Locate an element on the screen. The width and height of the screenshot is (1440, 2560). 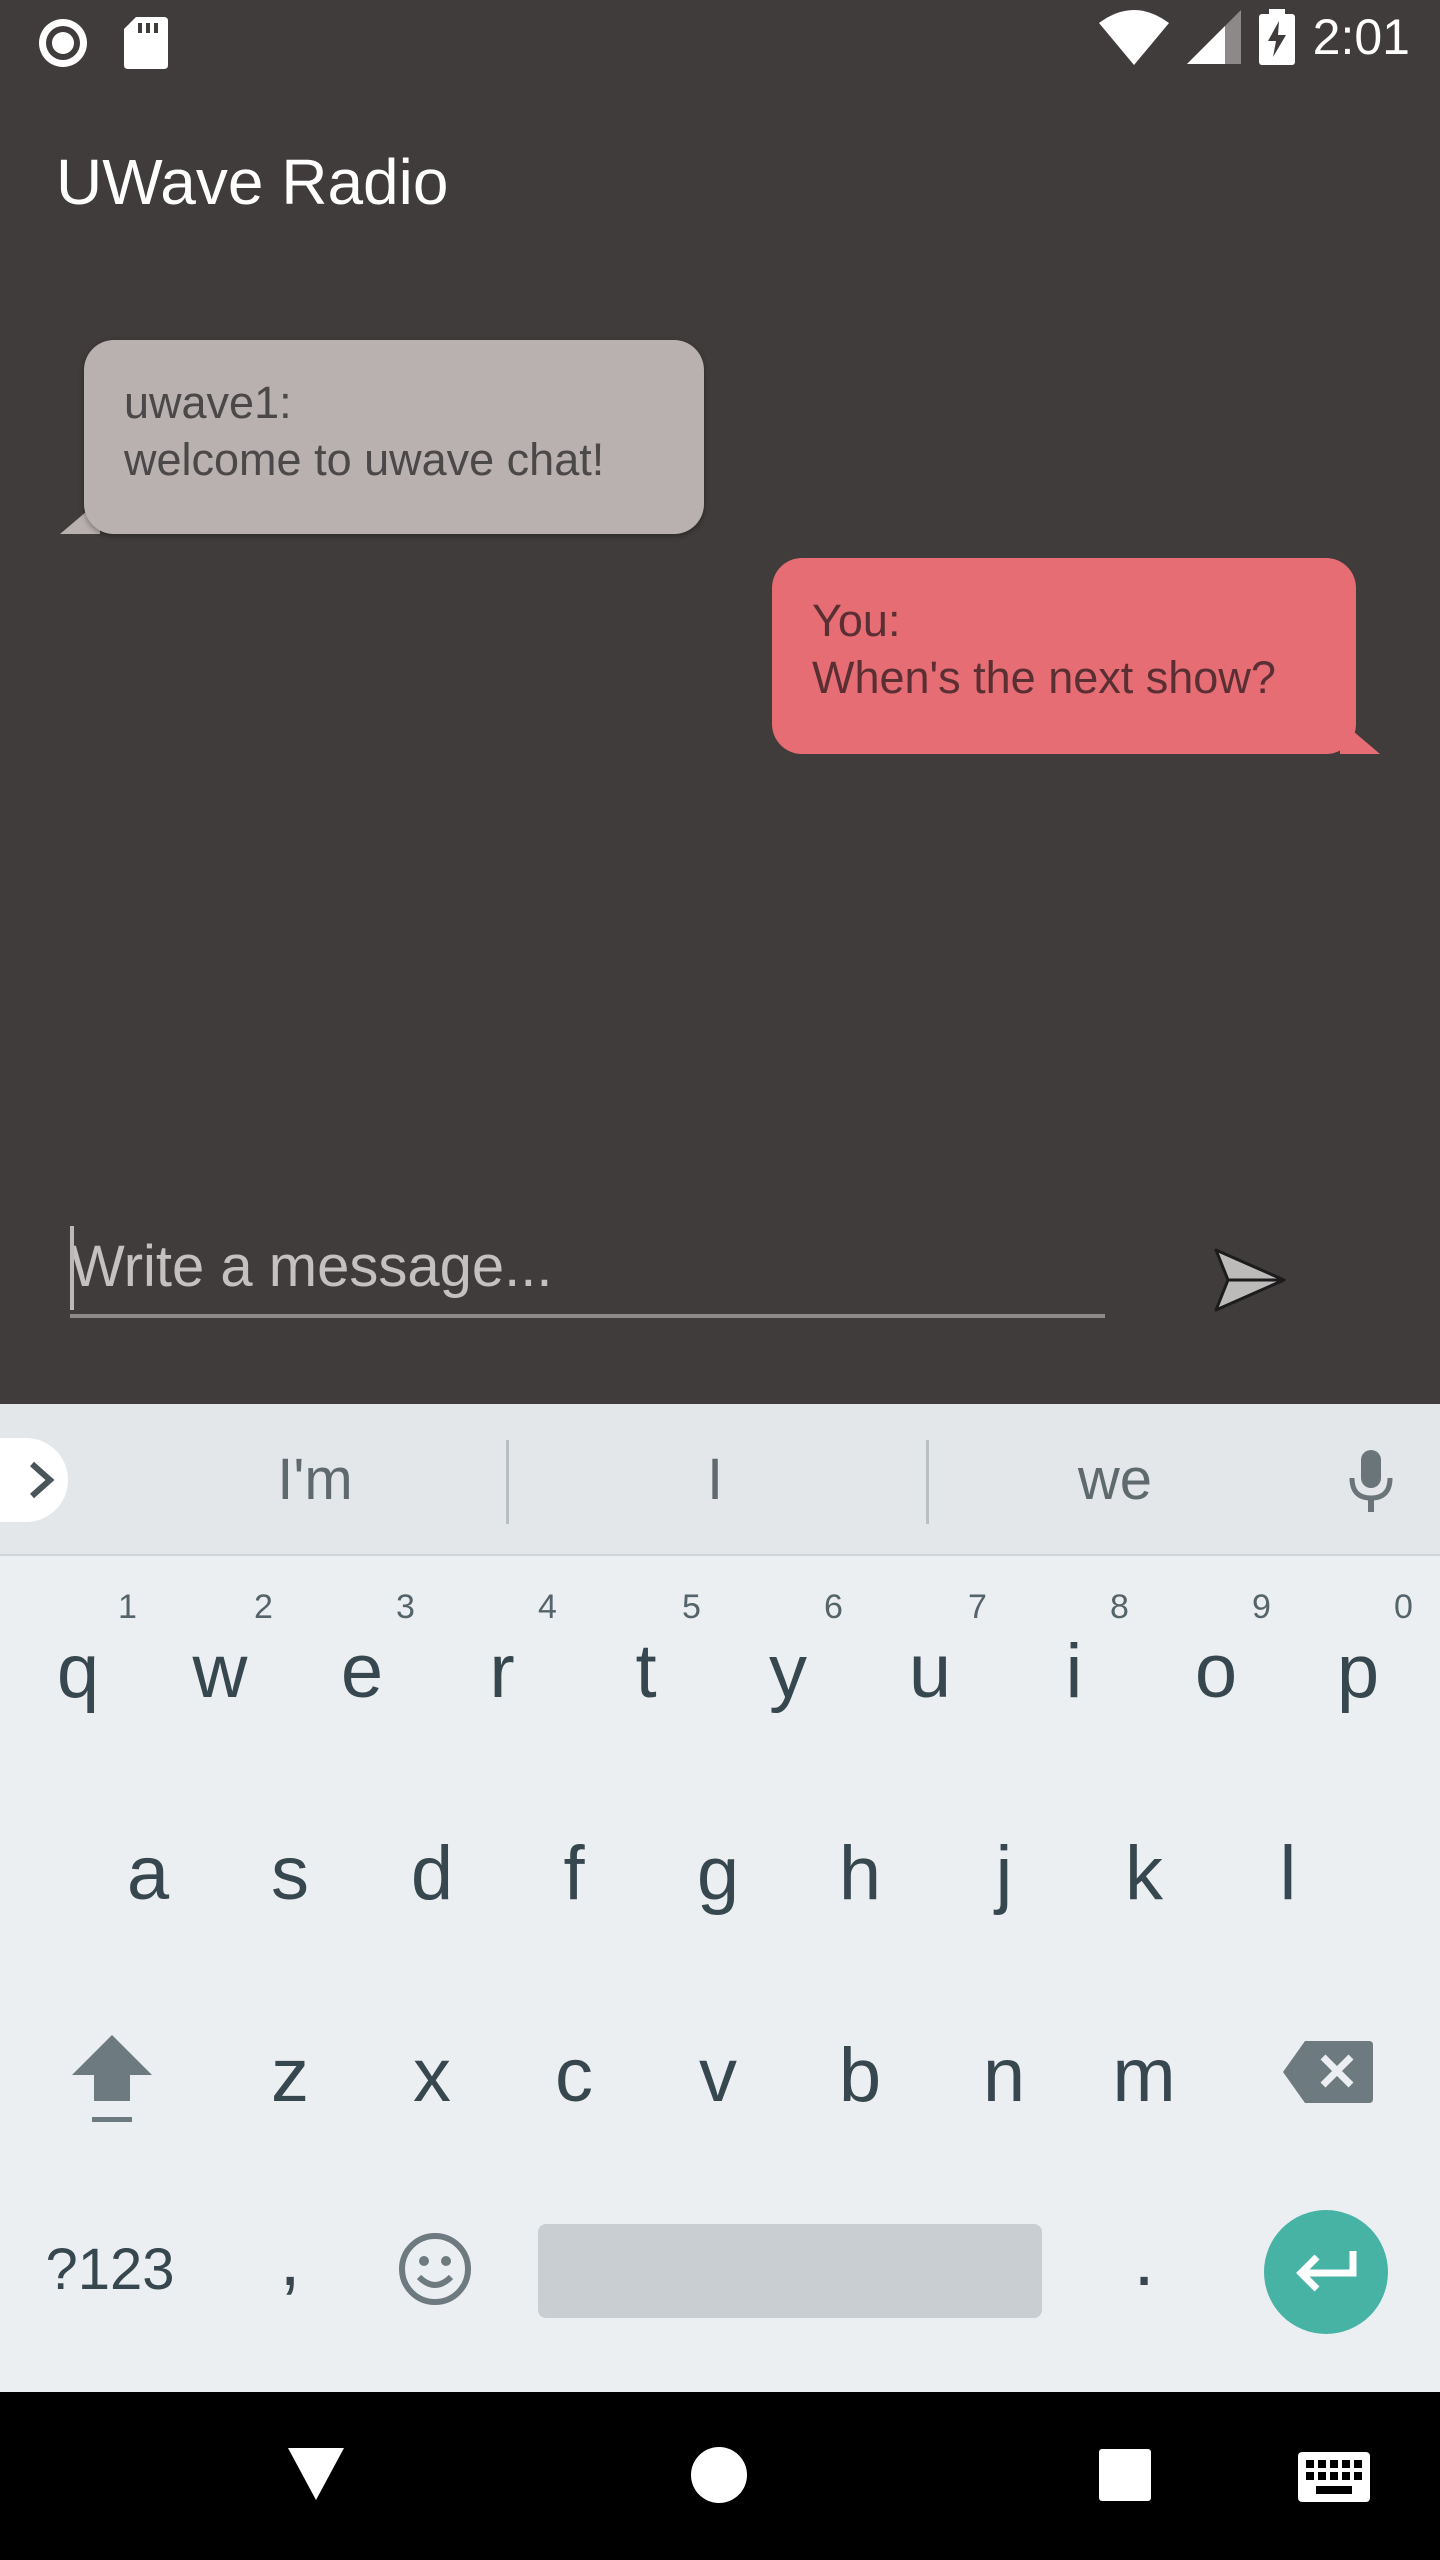
message-text: When's the next show? is located at coordinates (1044, 677).